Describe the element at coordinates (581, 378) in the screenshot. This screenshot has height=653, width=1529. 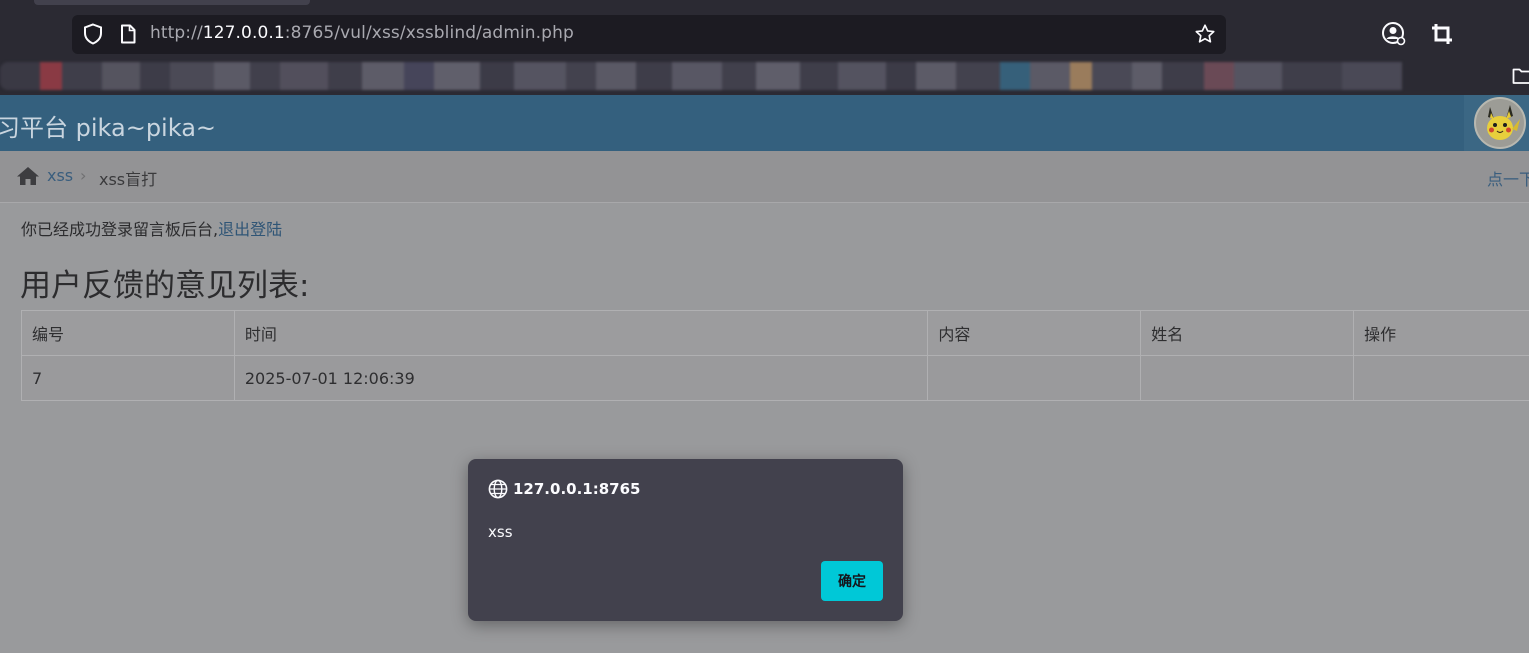
I see `cell-time: 2025-07-01 12:06:39` at that location.